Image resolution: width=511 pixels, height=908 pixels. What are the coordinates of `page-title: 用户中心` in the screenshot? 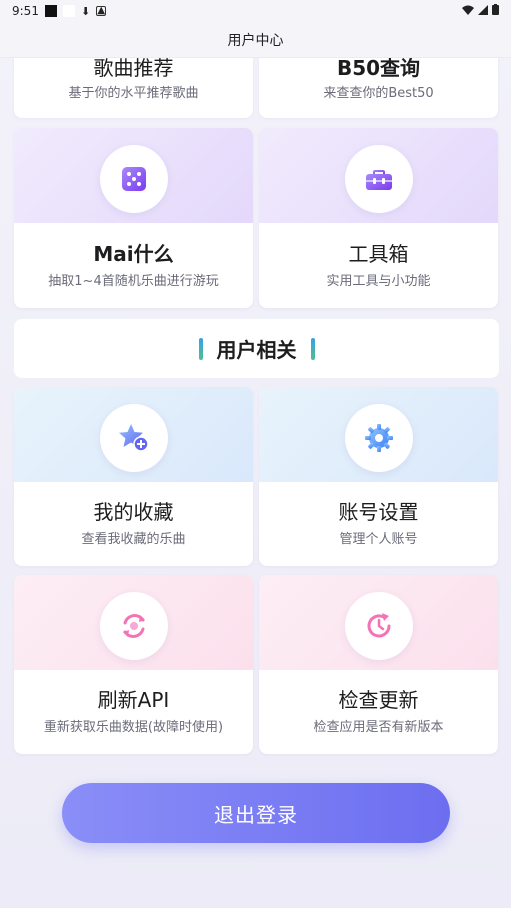 It's located at (255, 40).